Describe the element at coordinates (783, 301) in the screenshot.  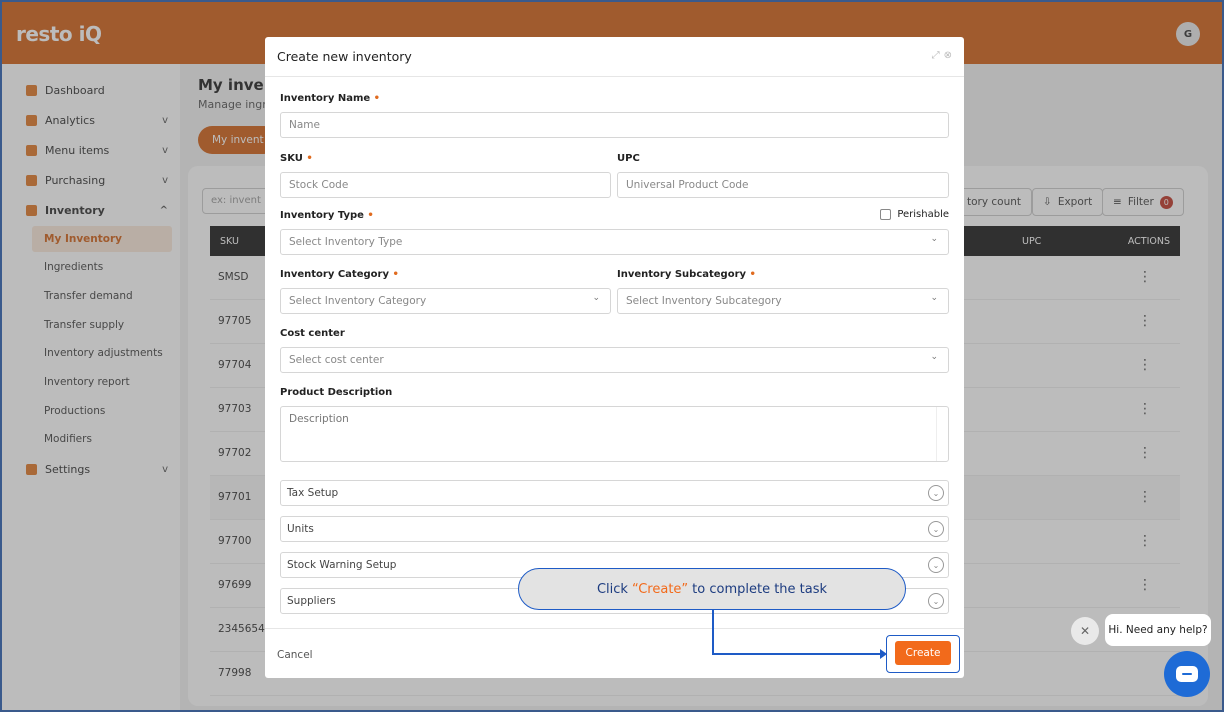
I see `inventory-subcategory-select: Select Inventory Subcategory ⌄` at that location.